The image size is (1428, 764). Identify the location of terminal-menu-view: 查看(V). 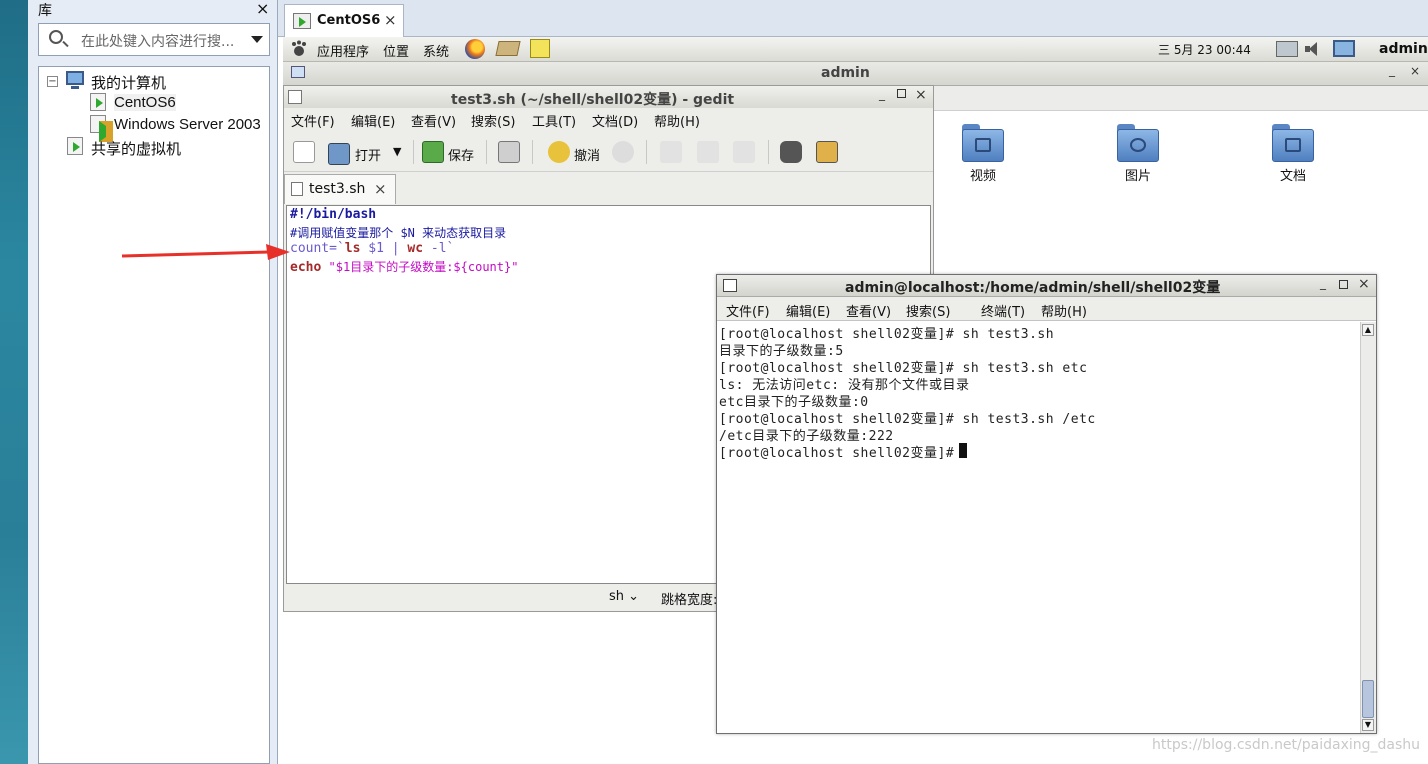
(868, 310).